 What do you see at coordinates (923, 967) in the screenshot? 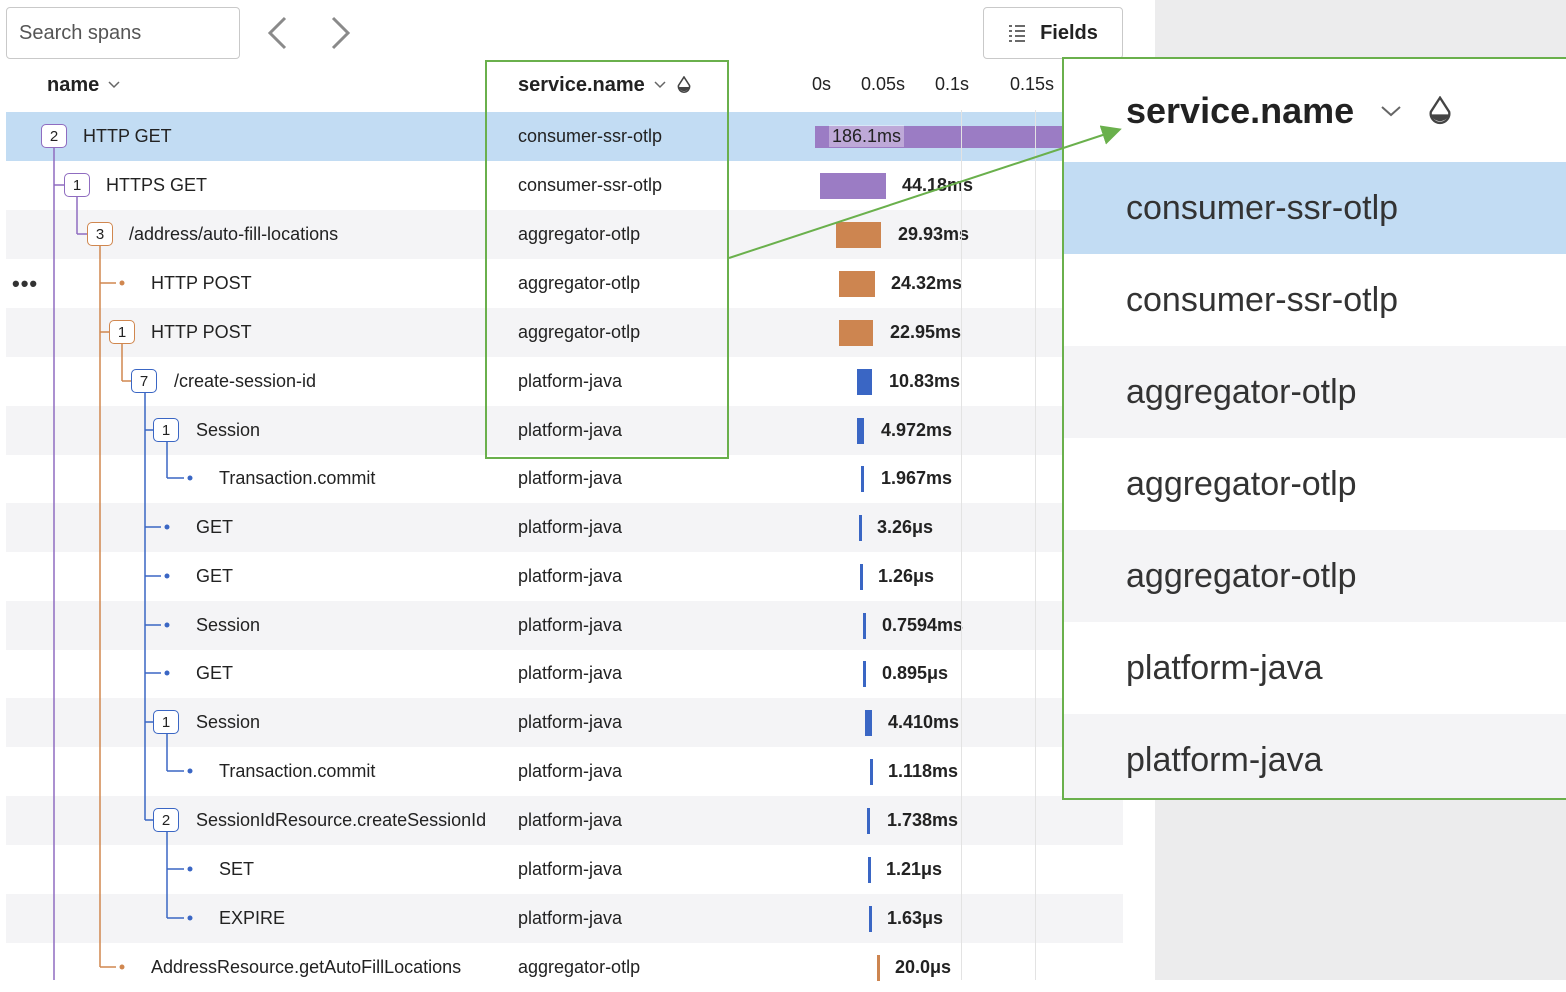
I see `span-duration-label: 20.0μs` at bounding box center [923, 967].